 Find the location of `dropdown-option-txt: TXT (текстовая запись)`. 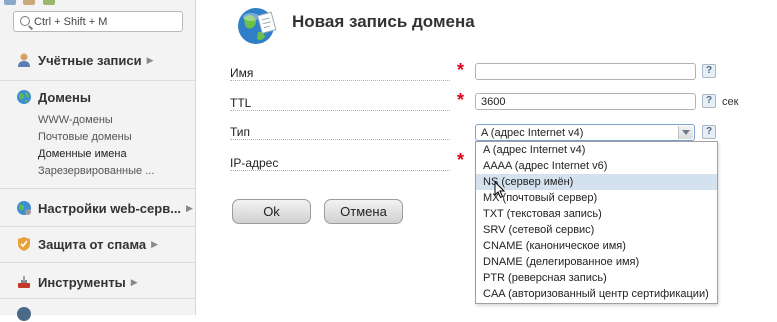

dropdown-option-txt: TXT (текстовая запись) is located at coordinates (596, 214).